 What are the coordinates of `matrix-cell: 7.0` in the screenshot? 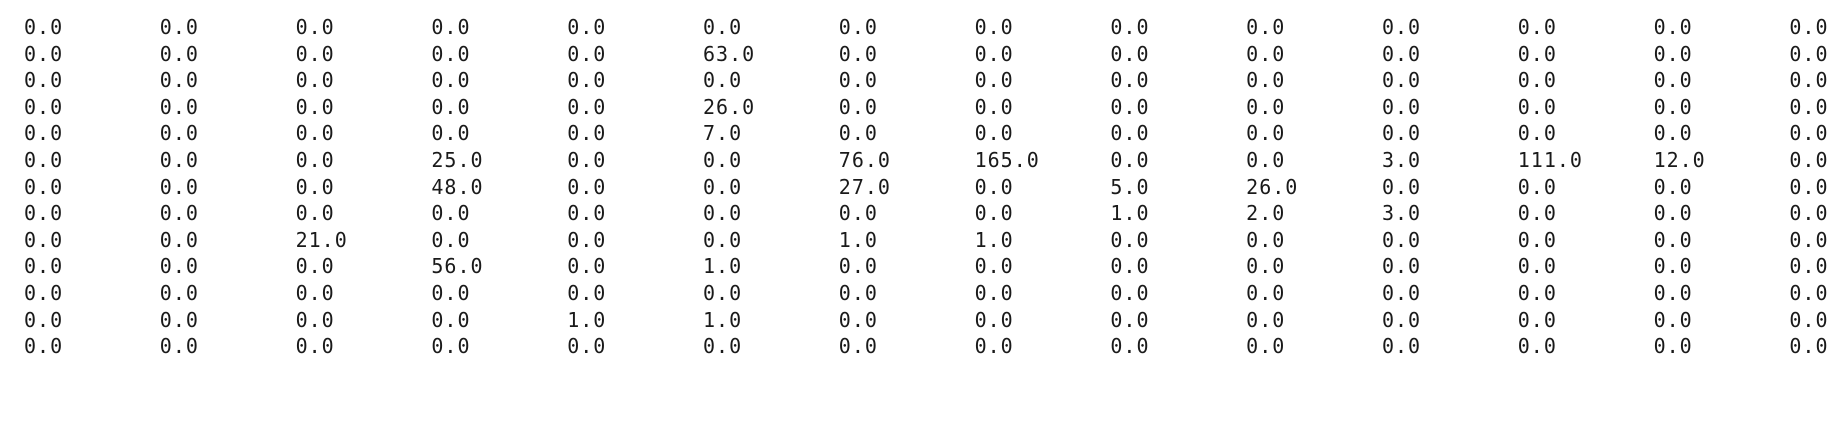 It's located at (722, 133).